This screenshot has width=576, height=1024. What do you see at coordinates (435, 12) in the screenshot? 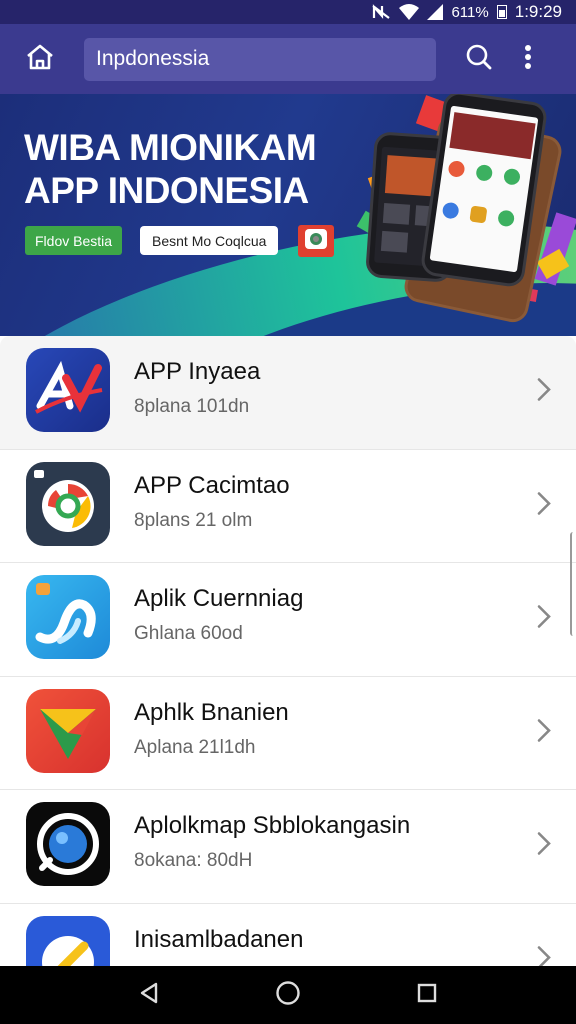
I see `signal-icon` at bounding box center [435, 12].